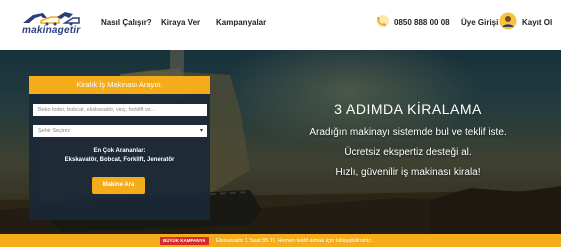 The height and width of the screenshot is (247, 561). What do you see at coordinates (408, 172) in the screenshot?
I see `hero-line-3: Hızlı, güvenilir iş makinası kirala!` at bounding box center [408, 172].